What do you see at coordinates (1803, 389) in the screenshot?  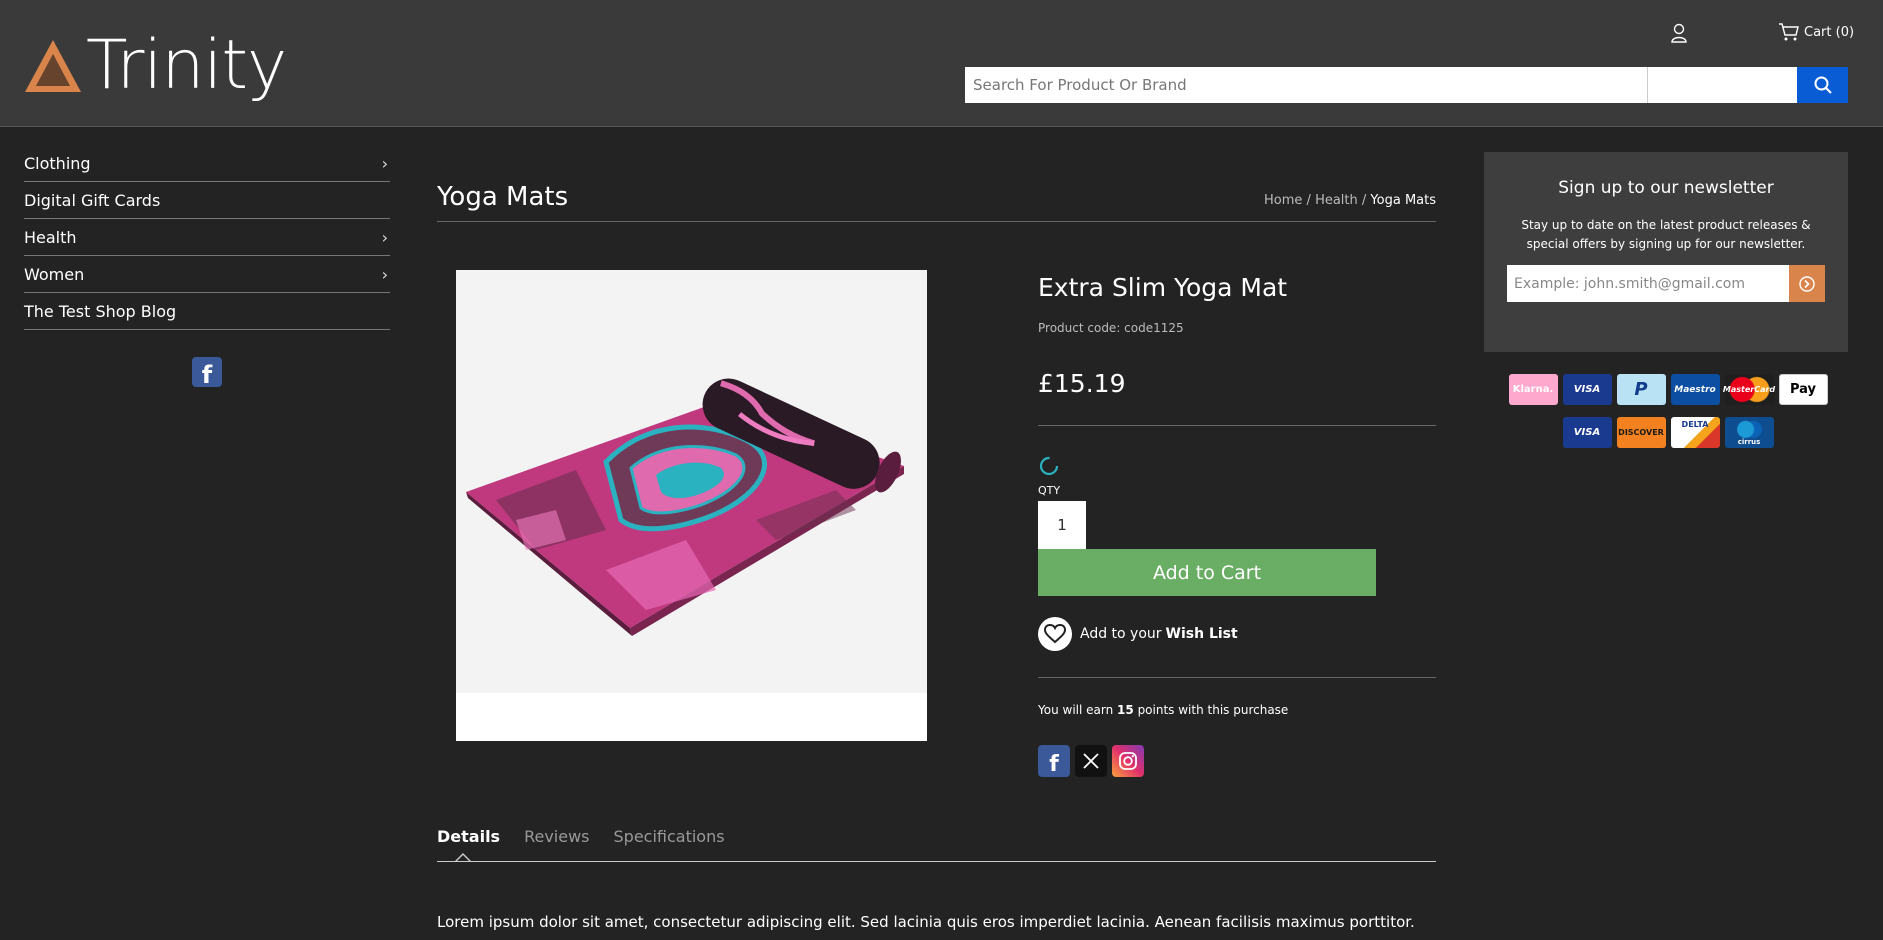 I see `apple-pay-icon: Pay` at bounding box center [1803, 389].